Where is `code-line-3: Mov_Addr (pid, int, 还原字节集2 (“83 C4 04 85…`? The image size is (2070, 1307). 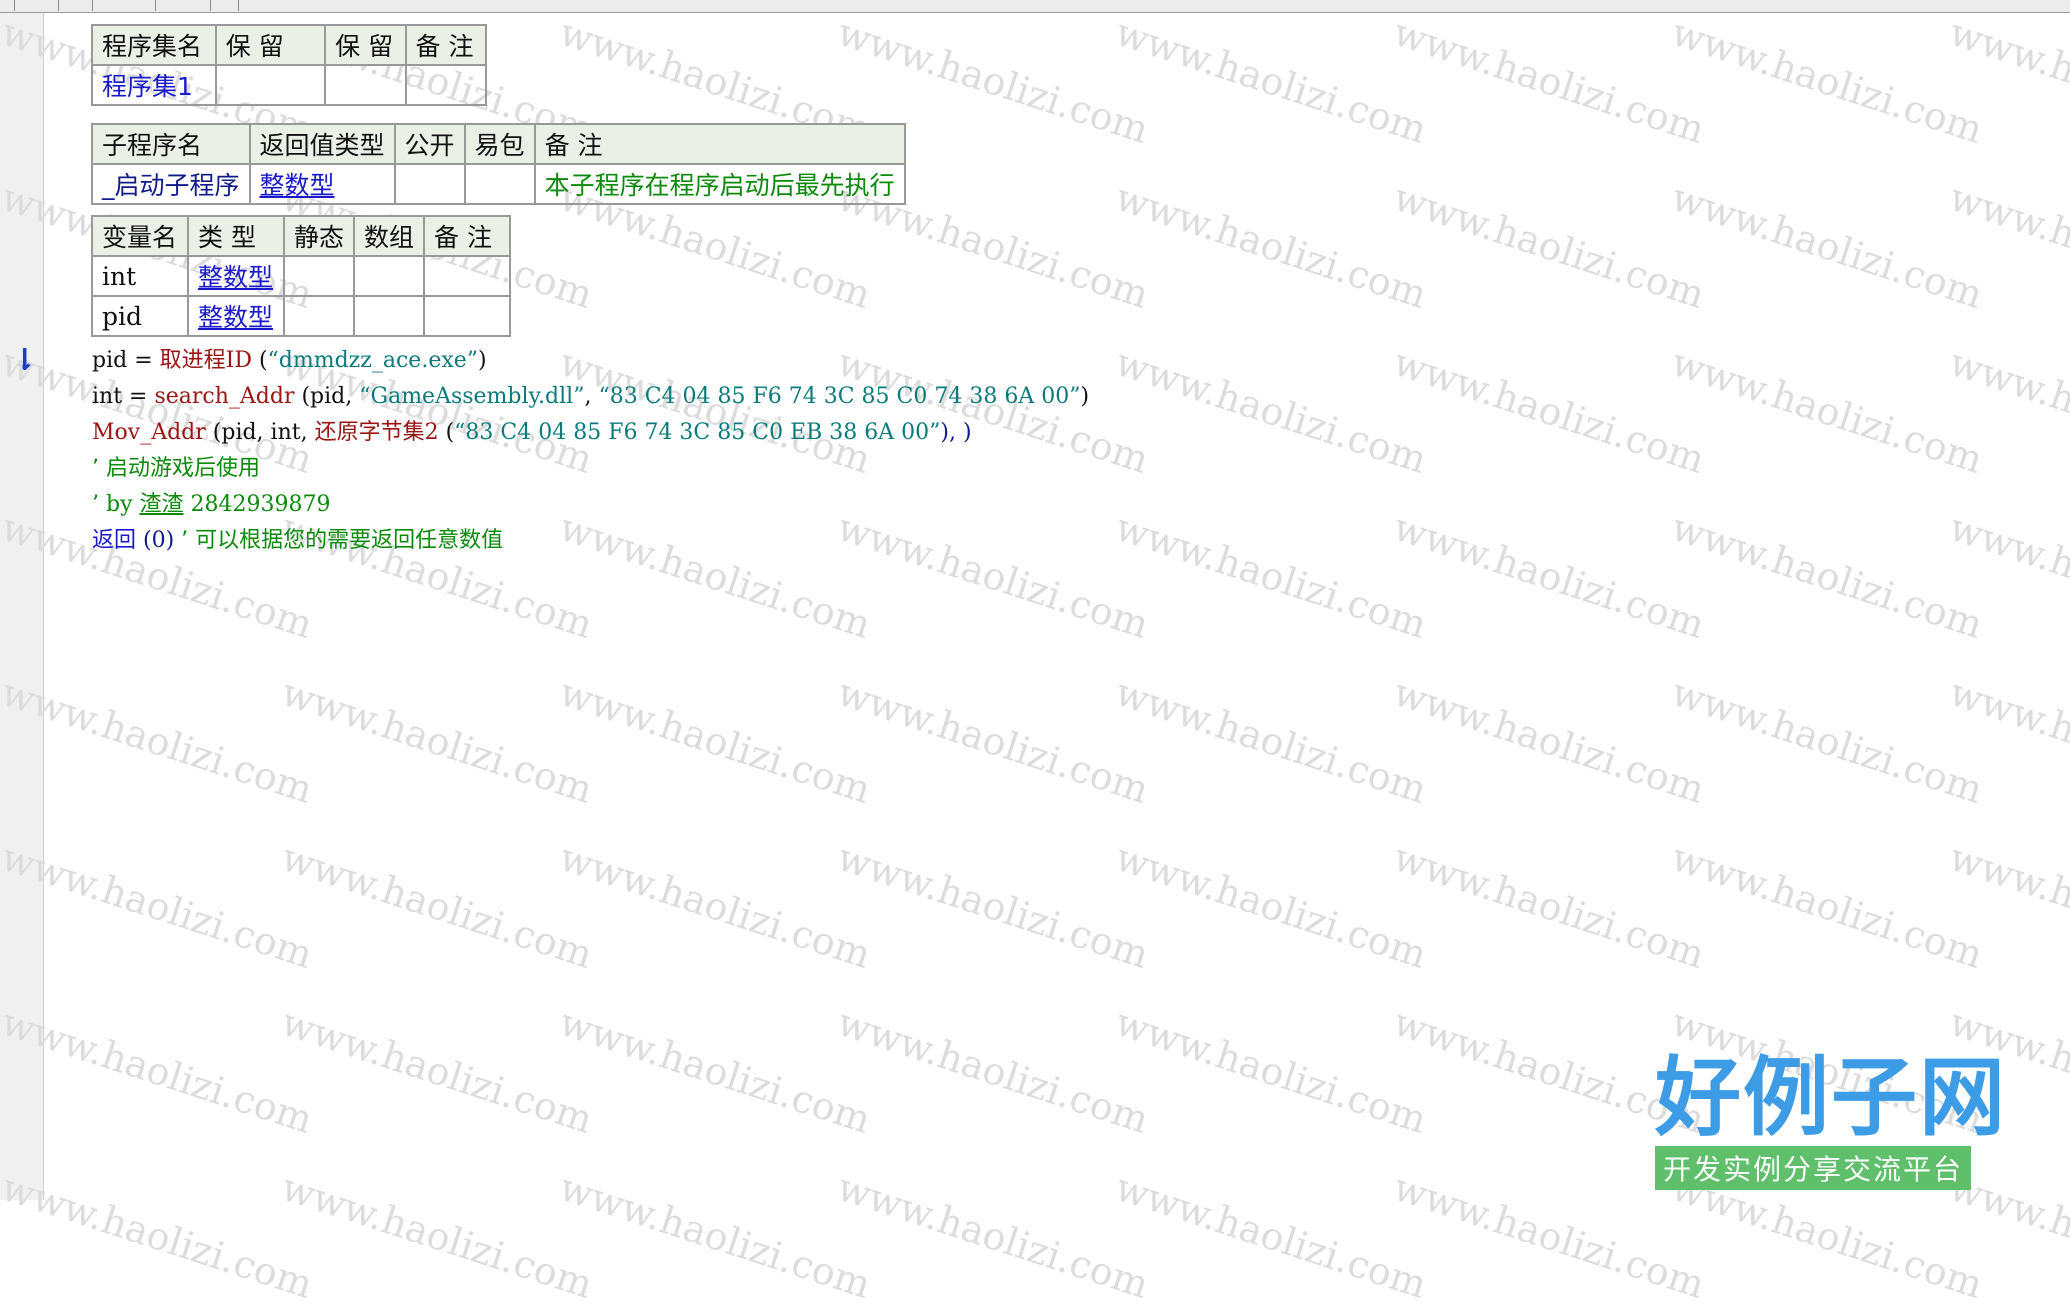
code-line-3: Mov_Addr (pid, int, 还原字节集2 (“83 C4 04 85… is located at coordinates (532, 433).